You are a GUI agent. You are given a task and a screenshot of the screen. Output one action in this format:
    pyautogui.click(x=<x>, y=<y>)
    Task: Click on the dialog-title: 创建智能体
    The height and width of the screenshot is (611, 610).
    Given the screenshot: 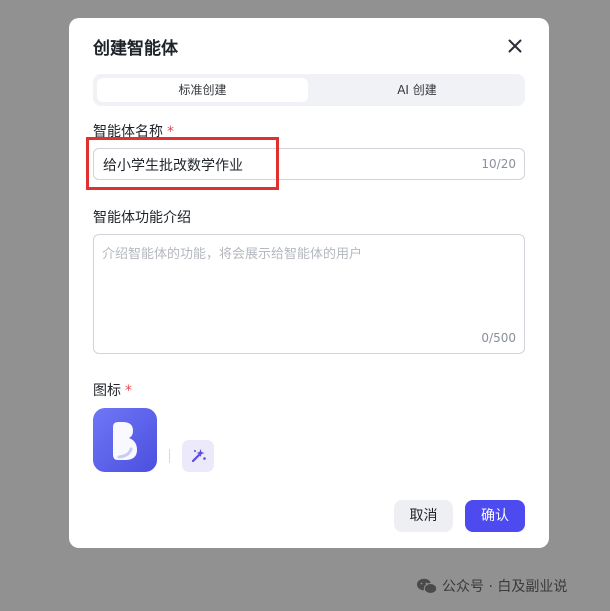 What is the action you would take?
    pyautogui.click(x=135, y=49)
    